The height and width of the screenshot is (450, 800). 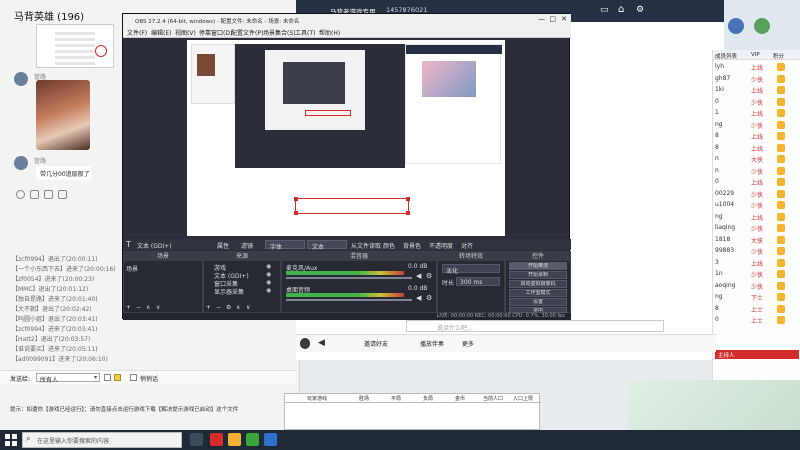 I want to click on maximize-icon: □, so click(x=552, y=19).